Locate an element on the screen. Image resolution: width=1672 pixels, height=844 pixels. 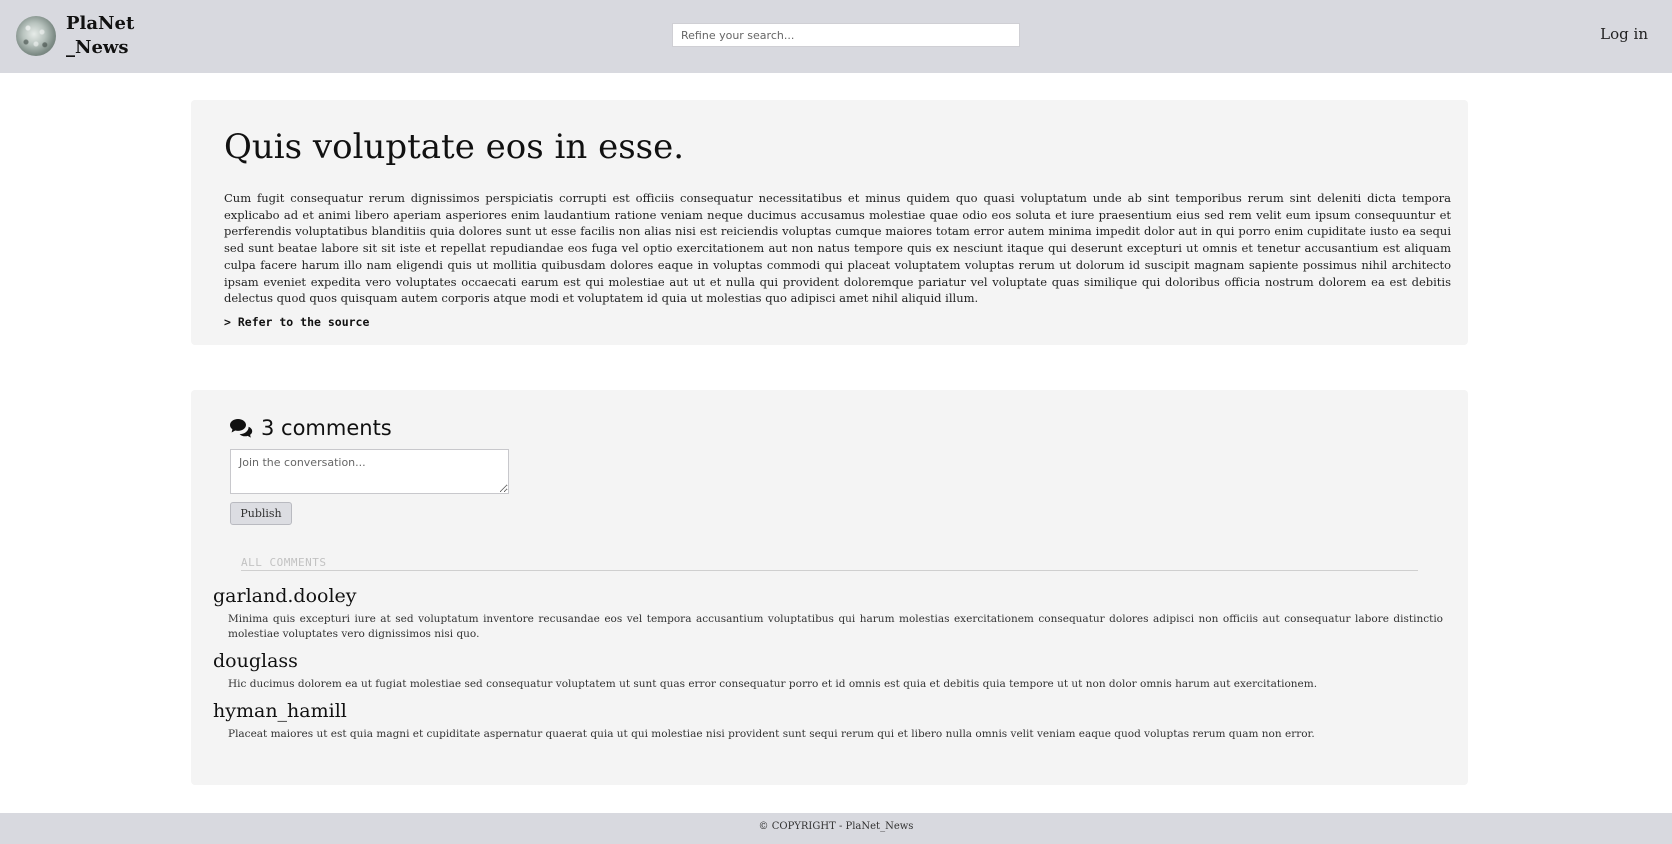
source-link: > Refer to the source is located at coordinates (296, 322).